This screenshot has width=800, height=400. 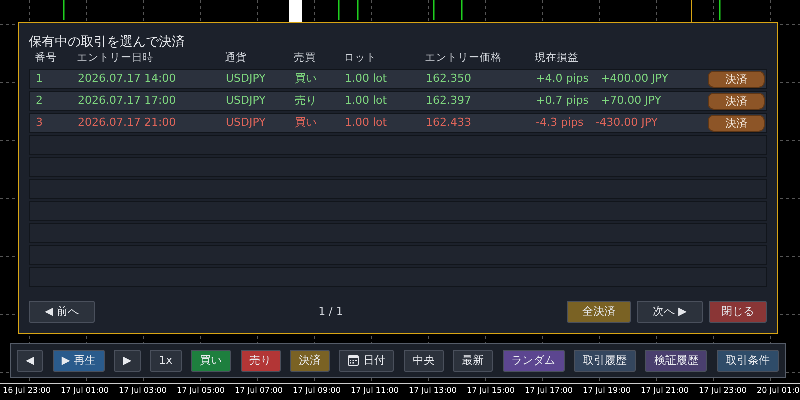 What do you see at coordinates (143, 391) in the screenshot?
I see `axis-label: 17 Jul 03:00` at bounding box center [143, 391].